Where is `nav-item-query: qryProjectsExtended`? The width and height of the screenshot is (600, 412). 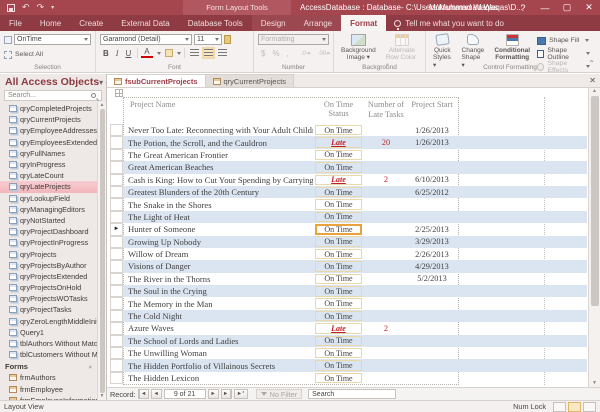 nav-item-query: qryProjectsExtended is located at coordinates (48, 276).